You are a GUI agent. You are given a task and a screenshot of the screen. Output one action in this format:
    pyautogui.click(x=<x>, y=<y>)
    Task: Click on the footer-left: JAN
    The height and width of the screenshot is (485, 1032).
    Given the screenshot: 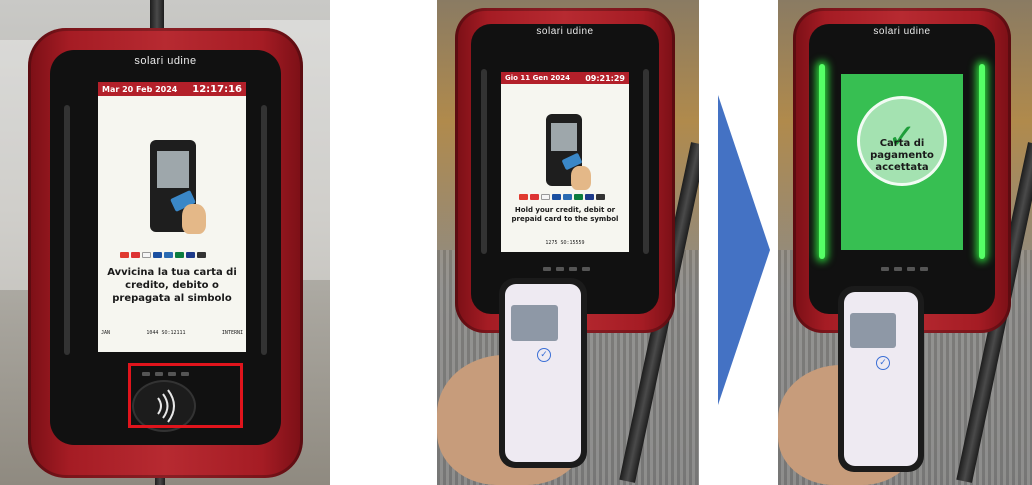 What is the action you would take?
    pyautogui.click(x=106, y=333)
    